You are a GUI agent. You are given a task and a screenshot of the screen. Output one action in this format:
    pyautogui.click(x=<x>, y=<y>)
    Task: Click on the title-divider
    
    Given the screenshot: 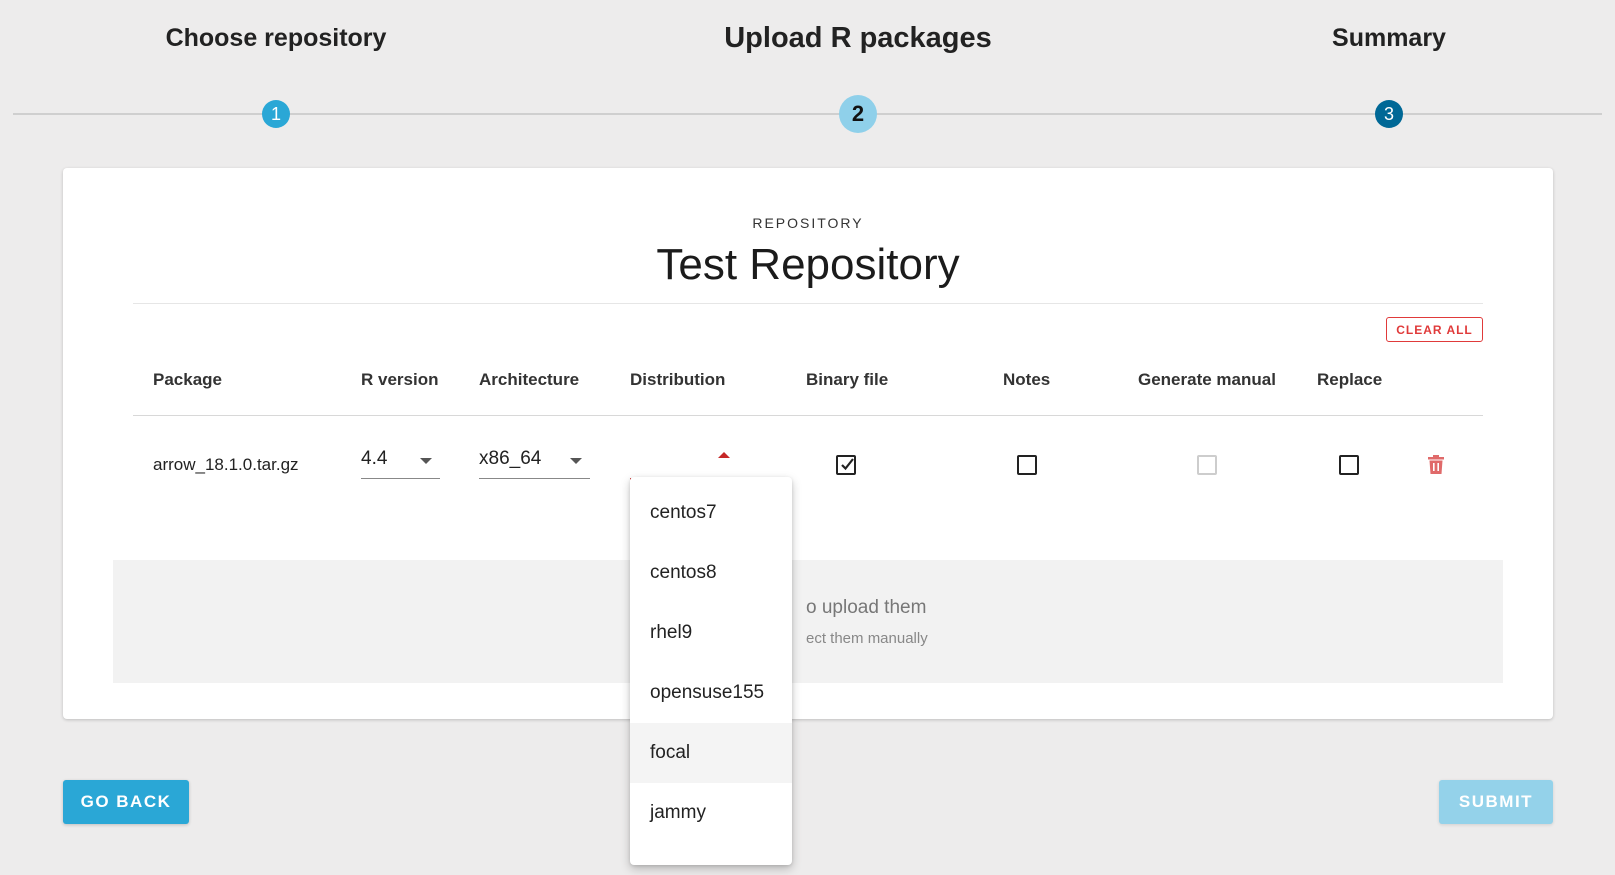 What is the action you would take?
    pyautogui.click(x=808, y=303)
    